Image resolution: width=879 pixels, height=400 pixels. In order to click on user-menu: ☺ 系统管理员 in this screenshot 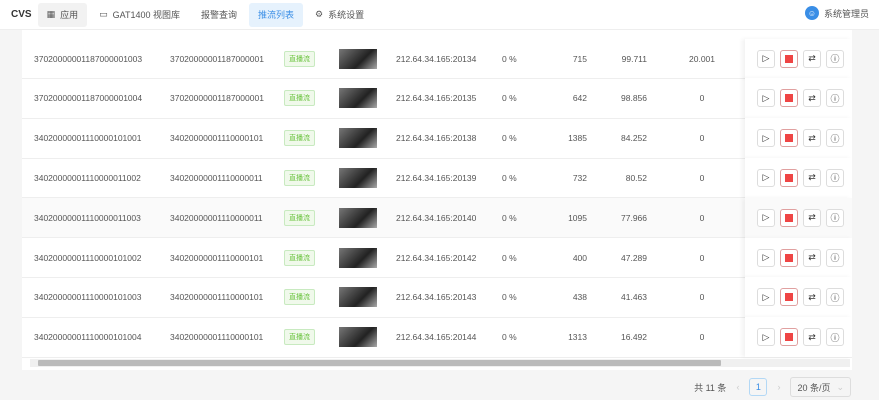, I will do `click(836, 13)`.